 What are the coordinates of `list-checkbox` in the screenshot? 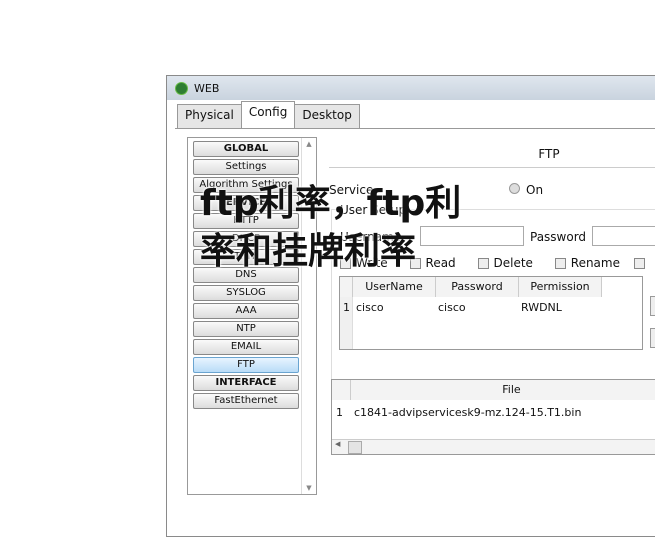 It's located at (641, 263).